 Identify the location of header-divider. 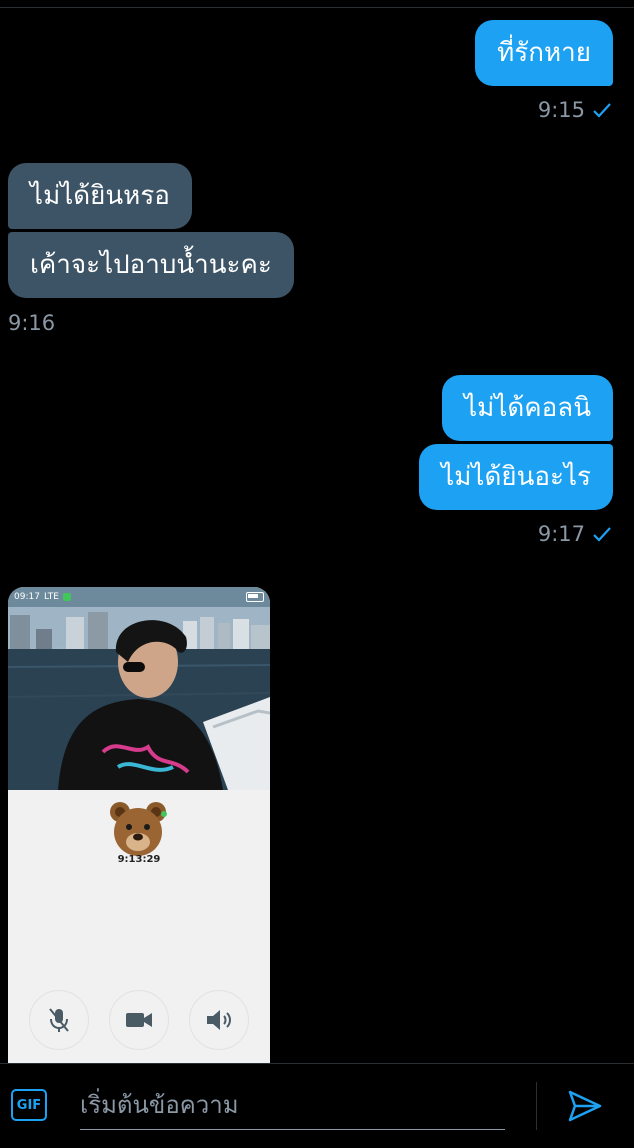
(317, 7).